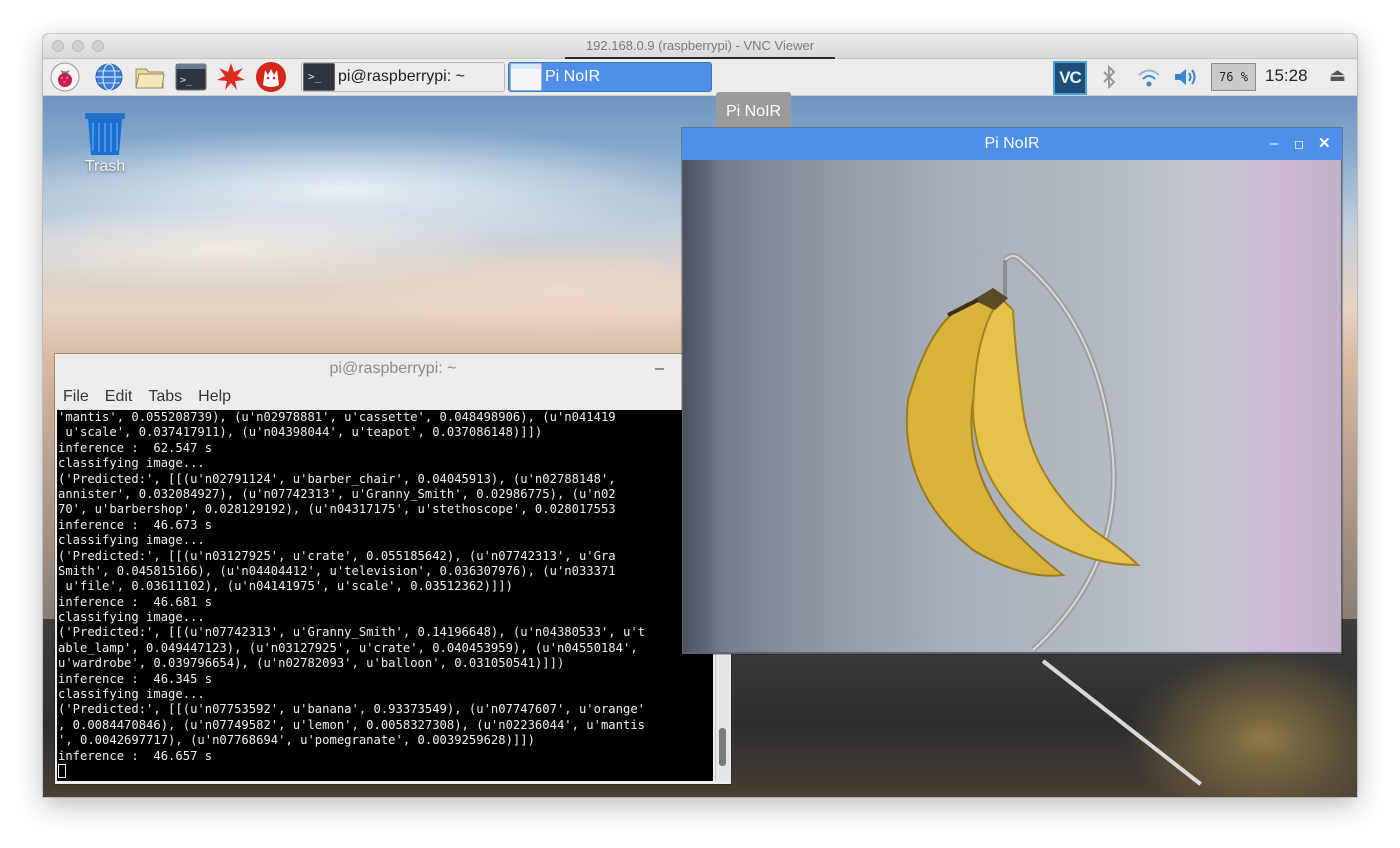  I want to click on maximize-icon: ◻, so click(1299, 144).